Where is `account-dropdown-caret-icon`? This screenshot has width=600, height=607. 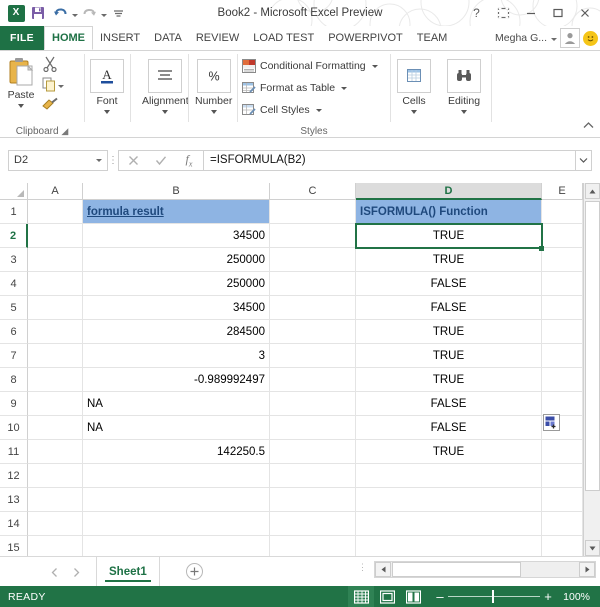
account-dropdown-caret-icon is located at coordinates (554, 39).